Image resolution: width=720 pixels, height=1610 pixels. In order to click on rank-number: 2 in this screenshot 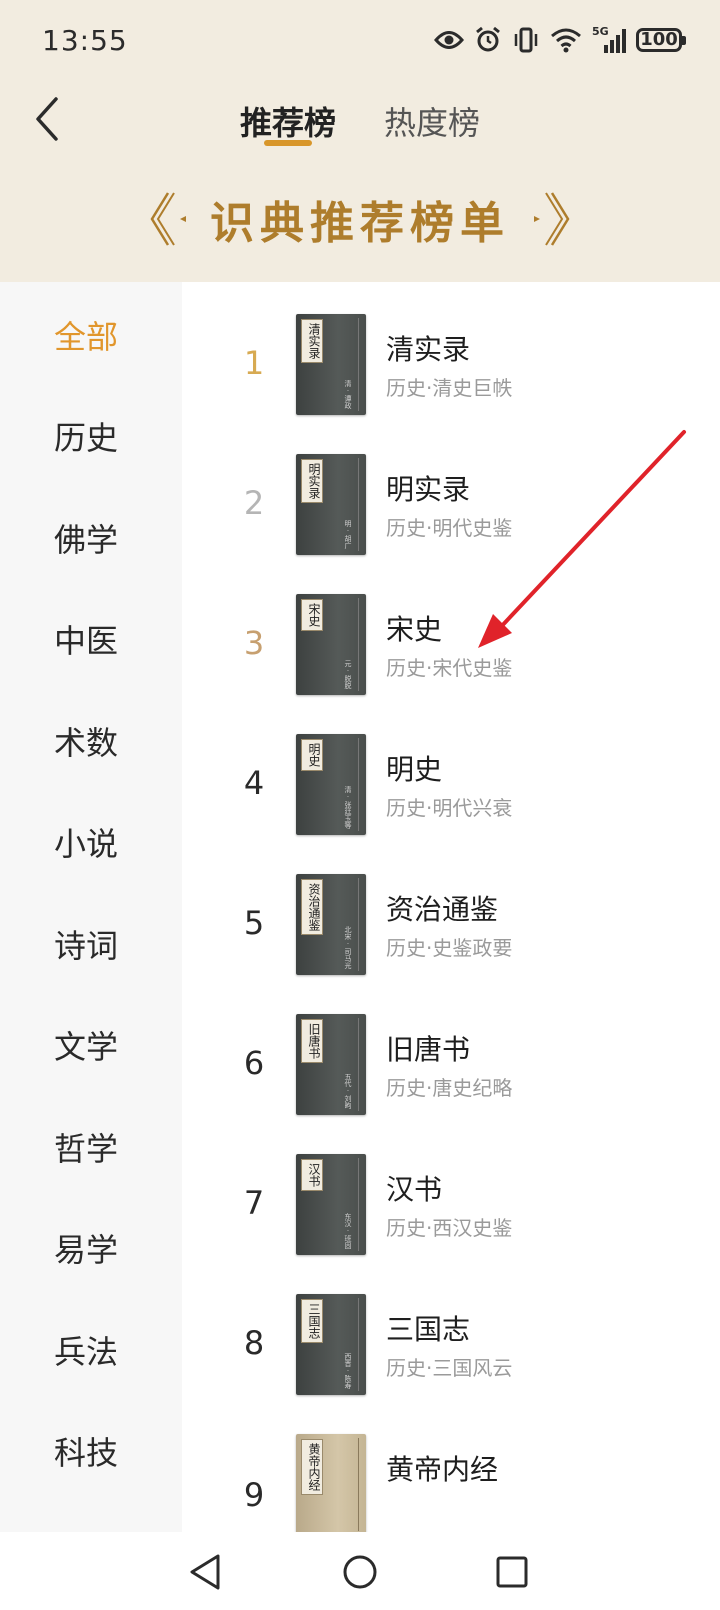, I will do `click(254, 503)`.